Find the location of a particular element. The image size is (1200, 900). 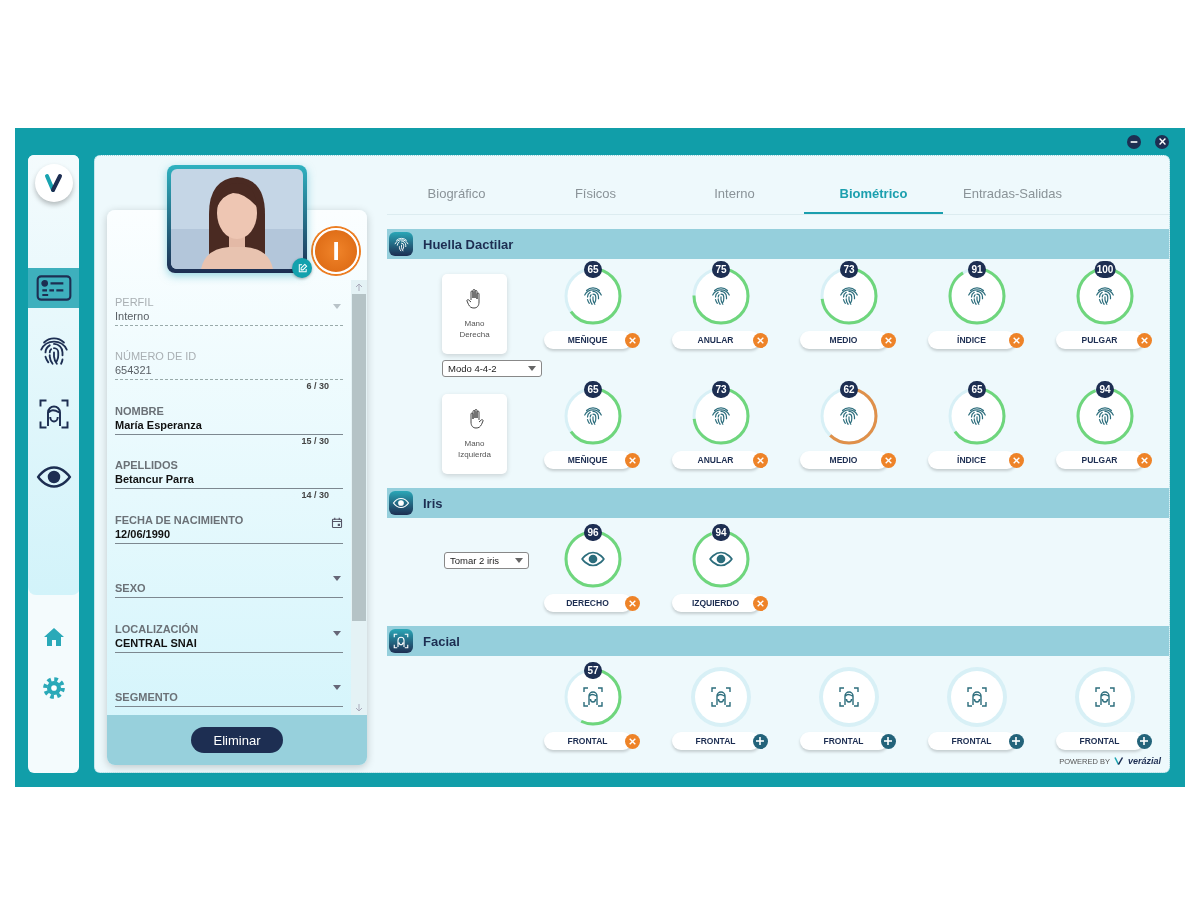

section-header: Iris is located at coordinates (778, 503).